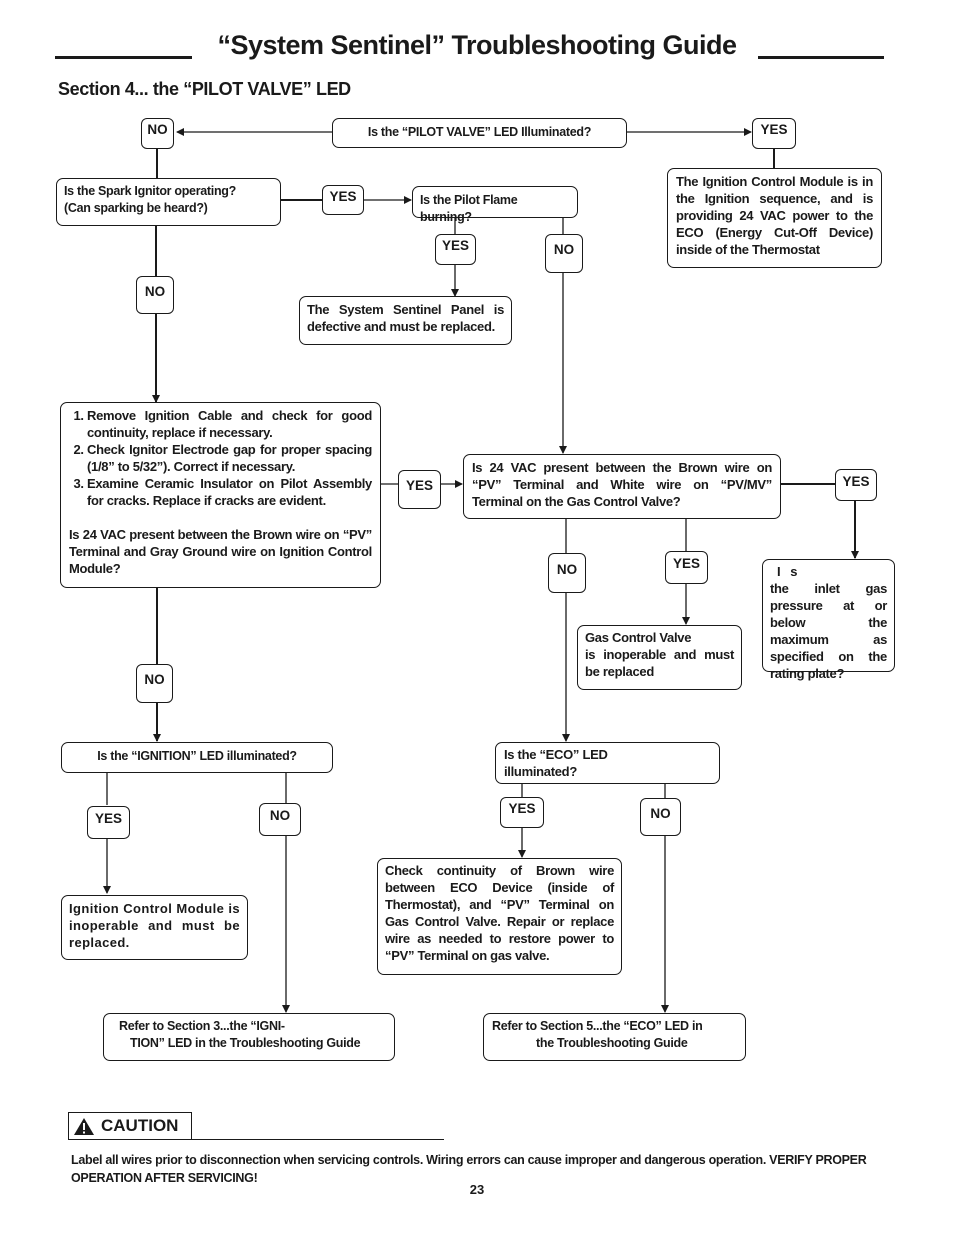  What do you see at coordinates (607, 763) in the screenshot?
I see `question-eco-led: Is the “ECO” LED illuminated?` at bounding box center [607, 763].